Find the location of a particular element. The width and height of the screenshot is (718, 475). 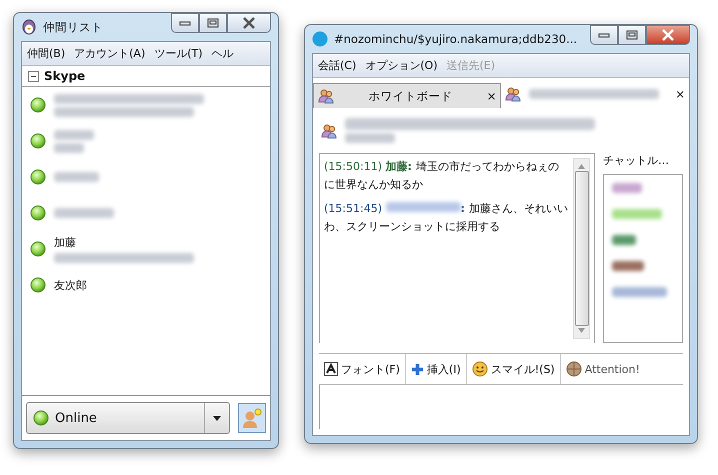

attention-icon is located at coordinates (574, 369).